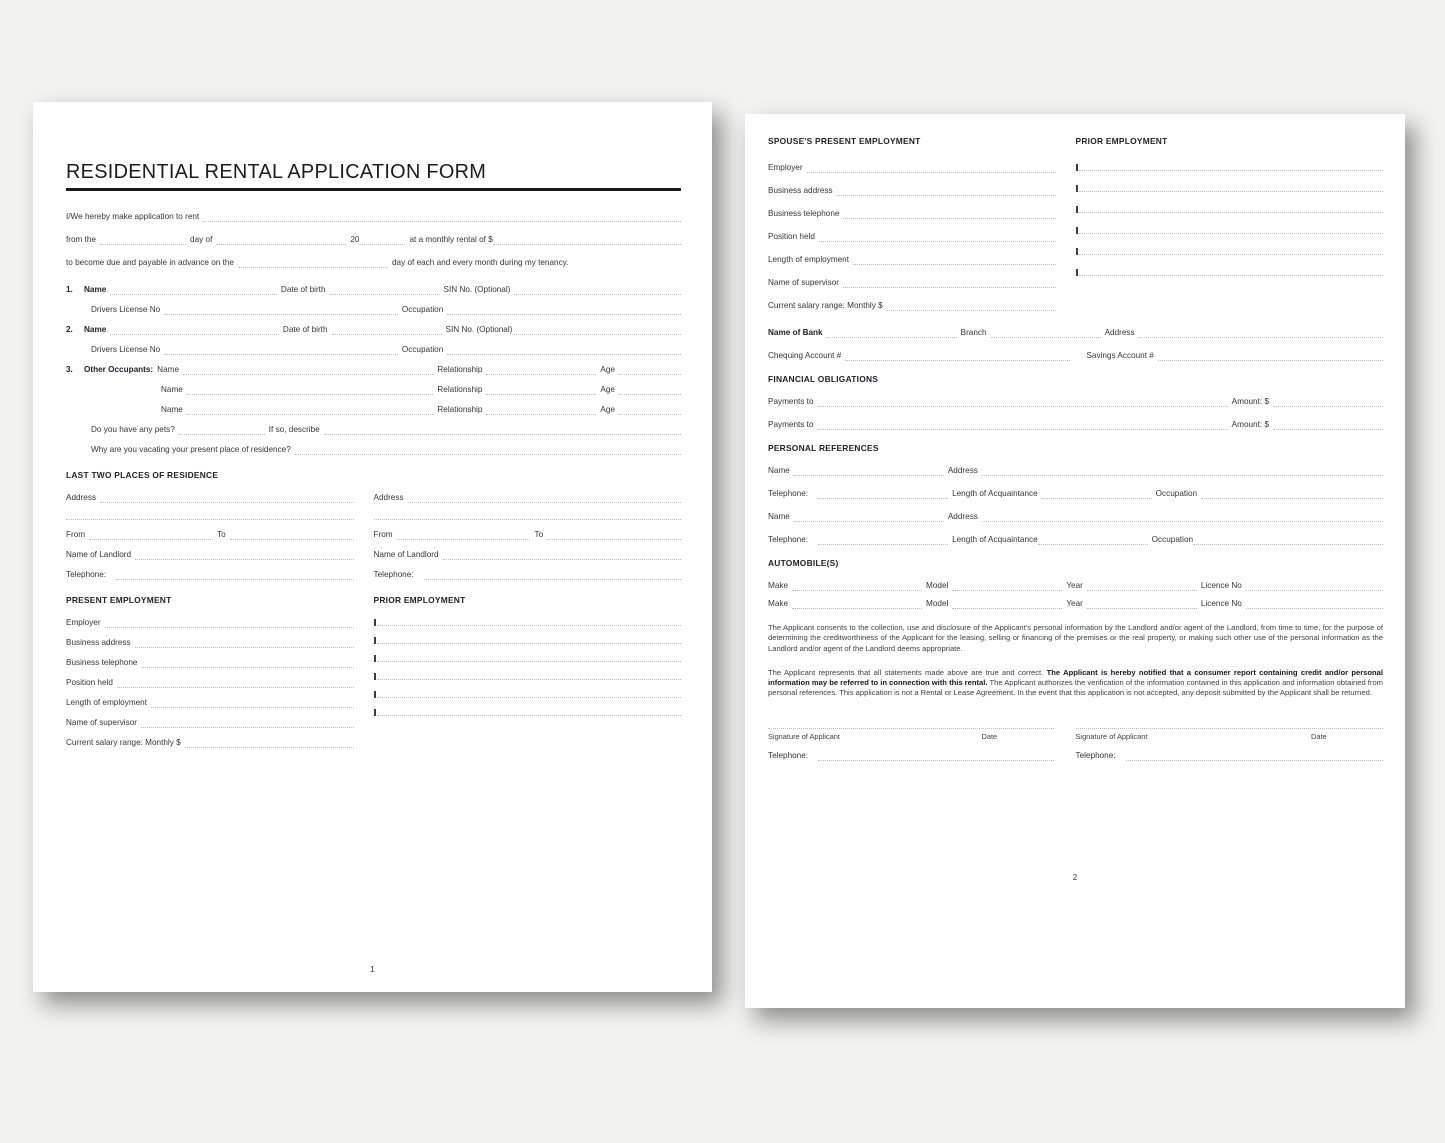 The height and width of the screenshot is (1143, 1445). Describe the element at coordinates (949, 284) in the screenshot. I see `spouse-supervisor-field` at that location.